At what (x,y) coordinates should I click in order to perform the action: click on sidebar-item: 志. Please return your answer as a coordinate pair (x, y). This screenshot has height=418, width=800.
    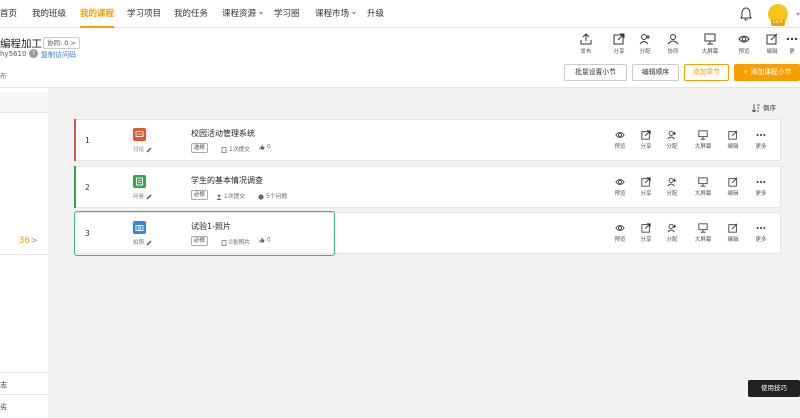
    Looking at the image, I should click on (3, 385).